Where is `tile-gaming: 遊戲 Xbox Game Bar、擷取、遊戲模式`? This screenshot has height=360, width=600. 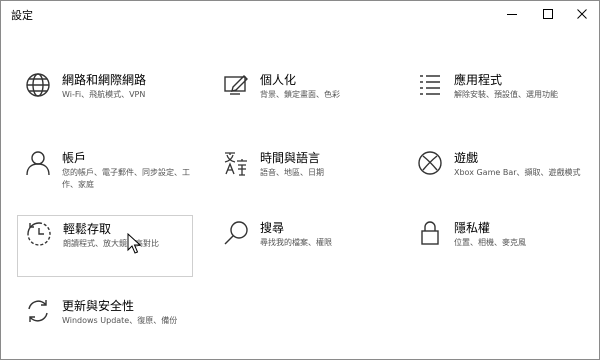 tile-gaming: 遊戲 Xbox Game Bar、擷取、遊戲模式 is located at coordinates (497, 175).